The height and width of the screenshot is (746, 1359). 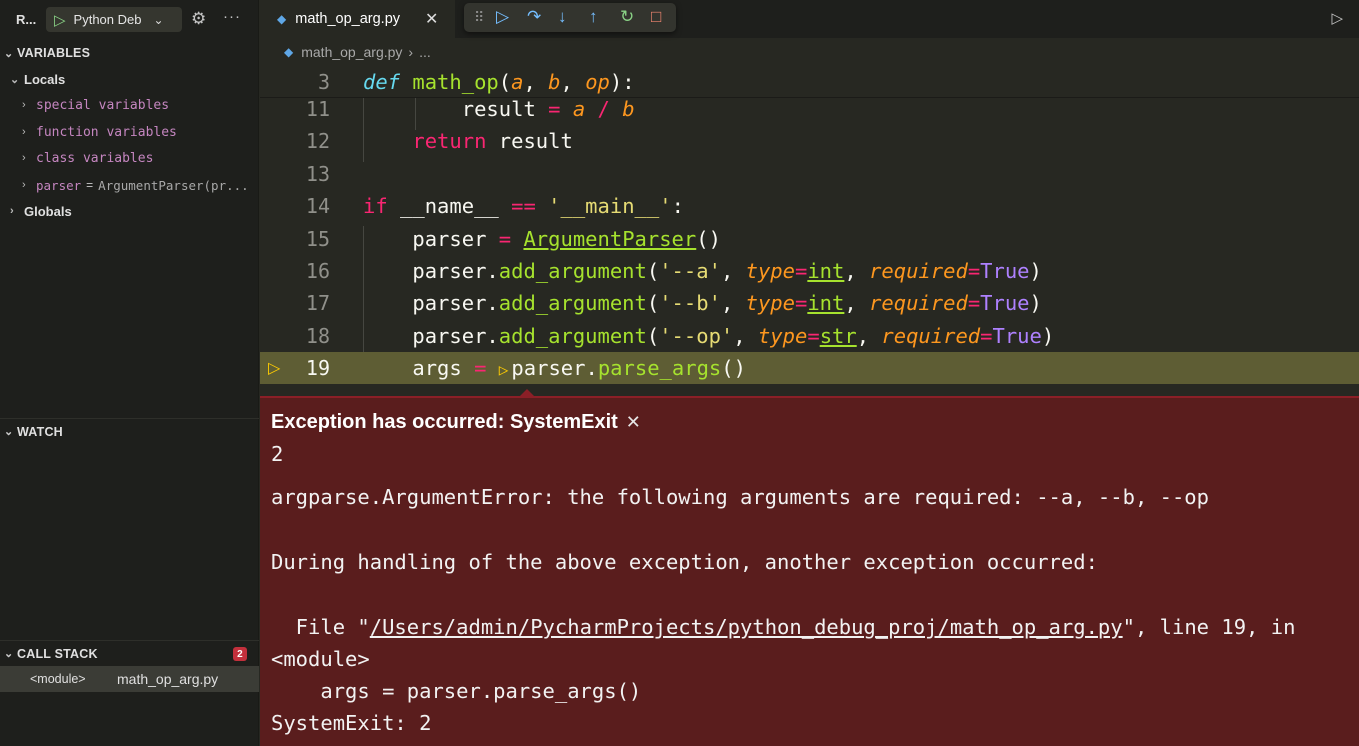 What do you see at coordinates (479, 17) in the screenshot?
I see `drag-handle-icon: ⠿` at bounding box center [479, 17].